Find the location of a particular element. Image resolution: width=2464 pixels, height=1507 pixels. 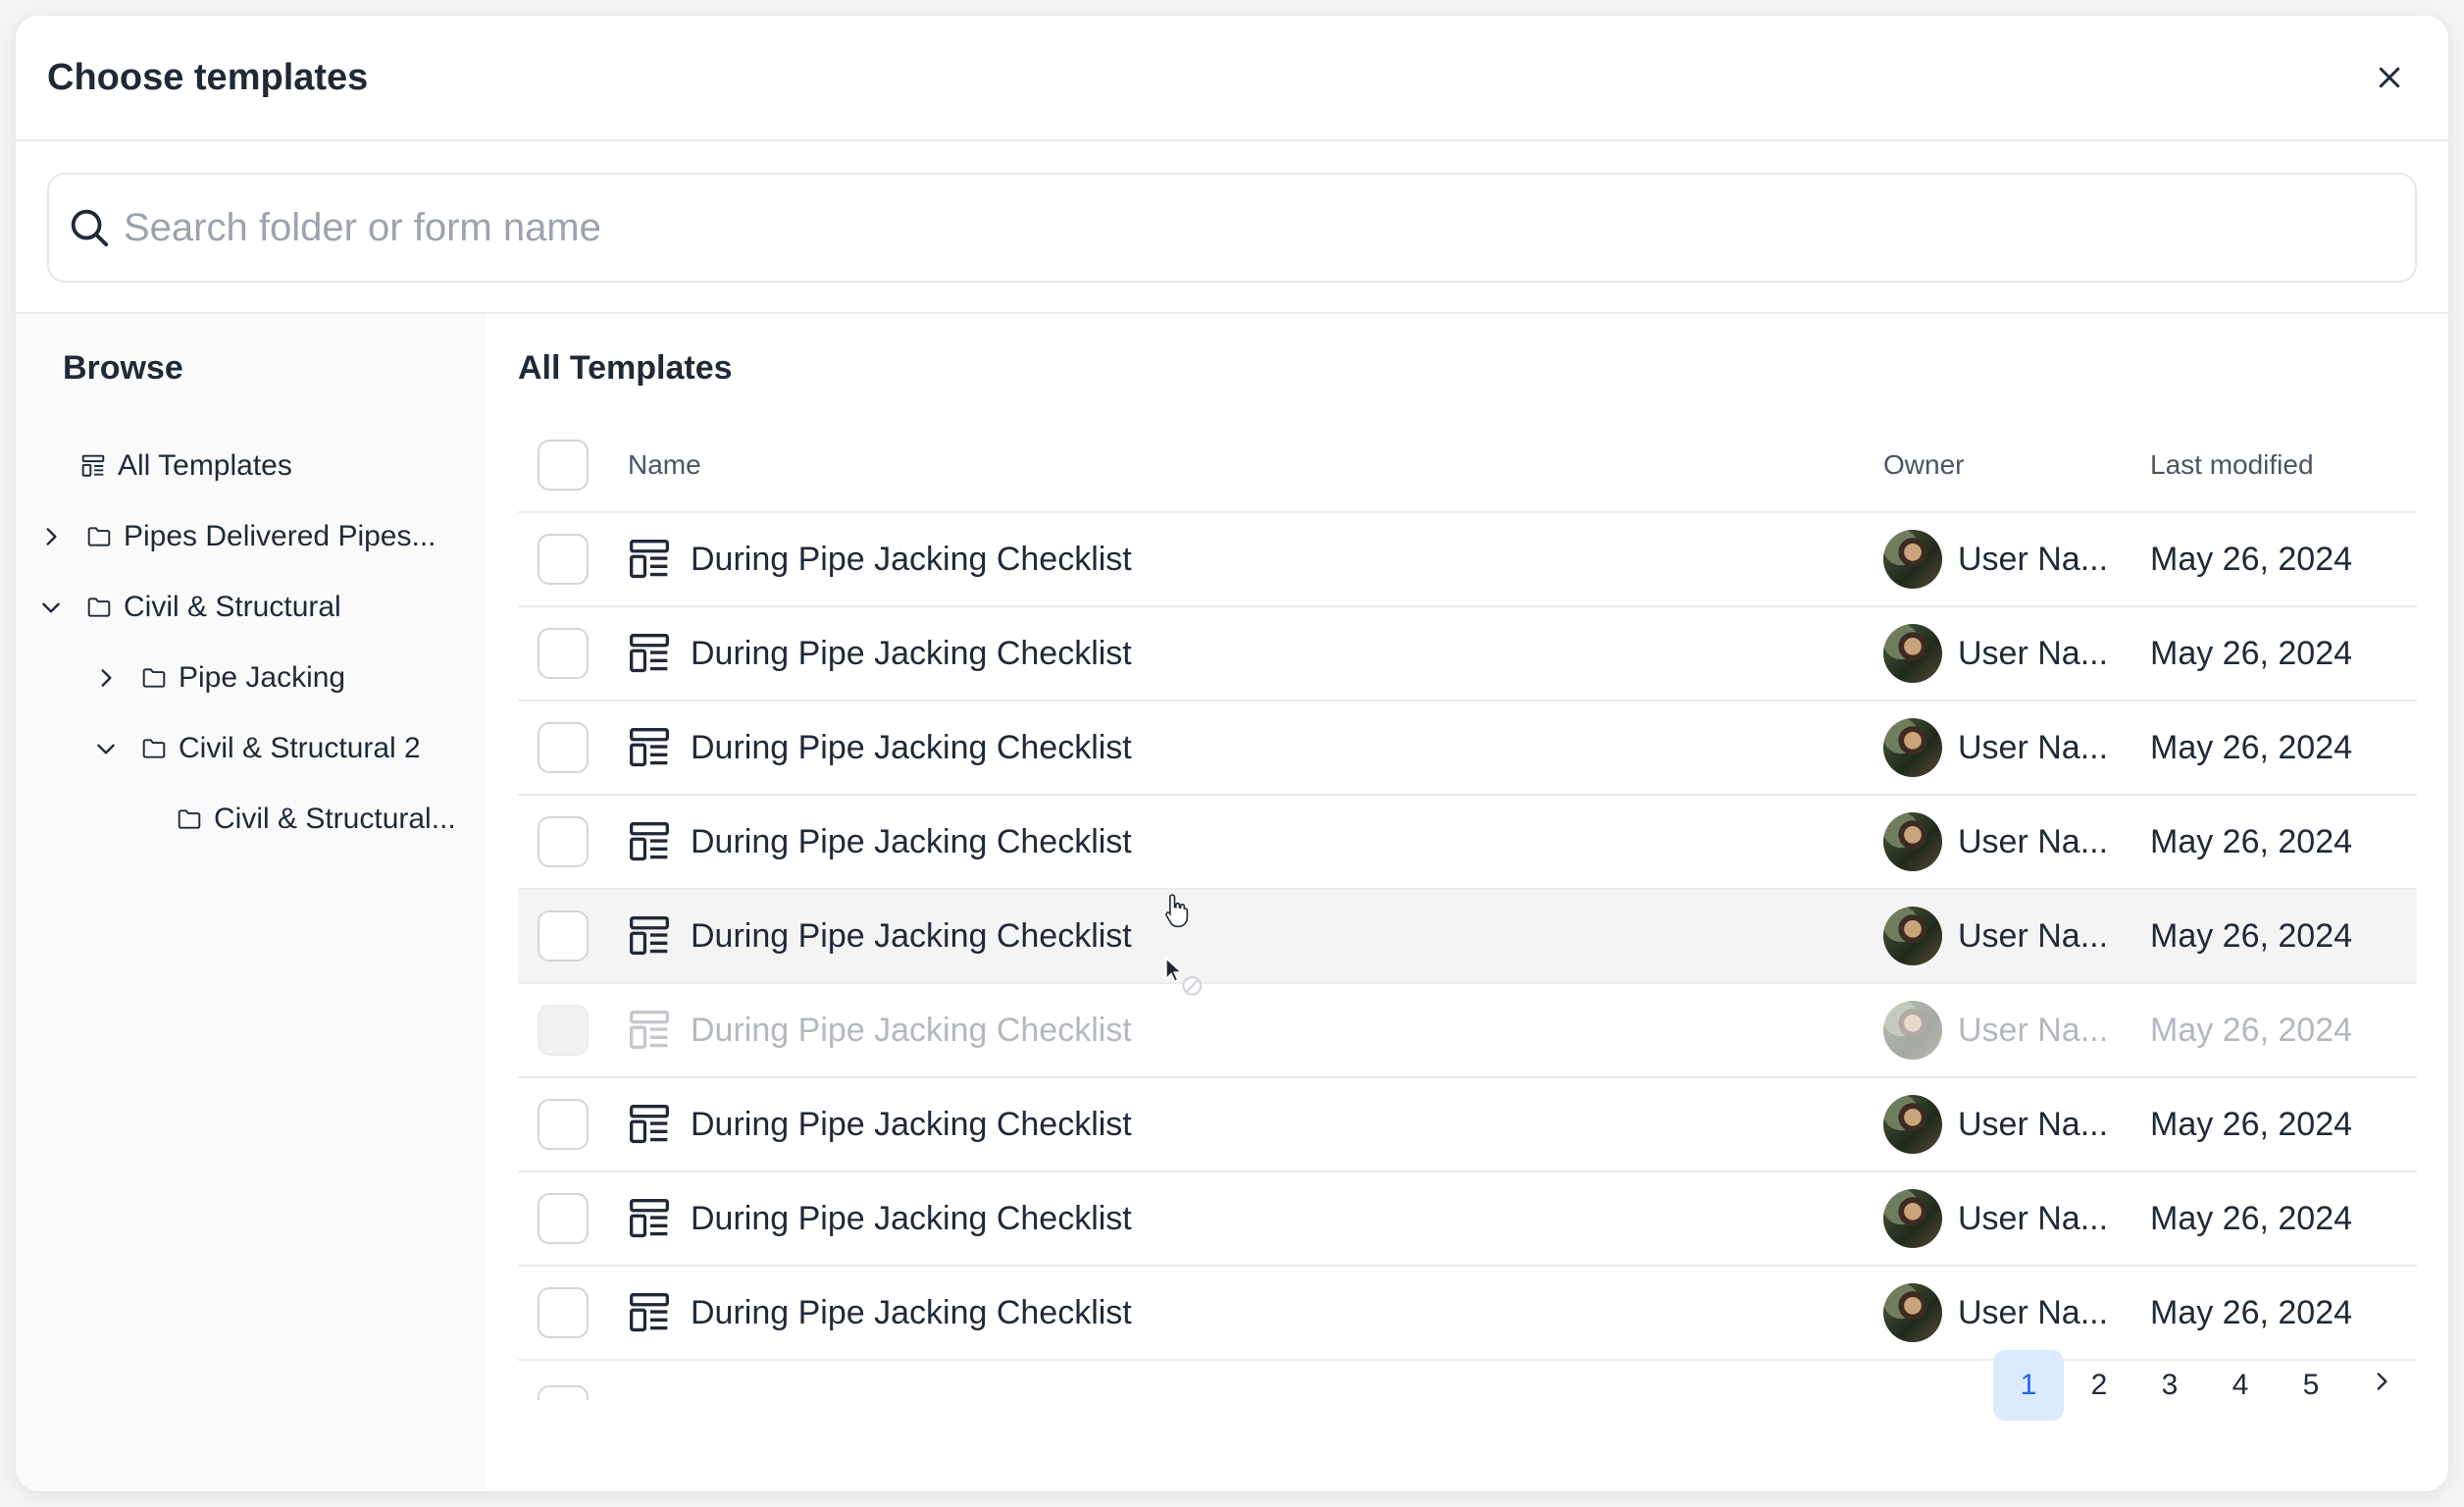

page-3-button: 3 is located at coordinates (2169, 1386).